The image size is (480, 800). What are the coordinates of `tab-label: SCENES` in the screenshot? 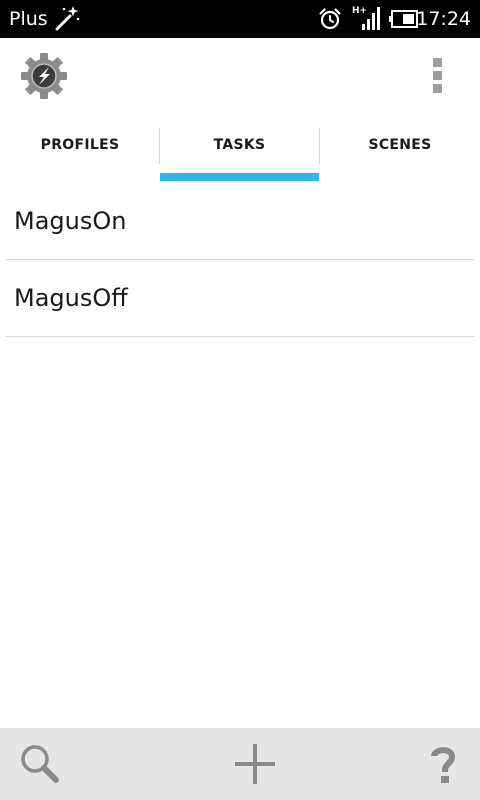 It's located at (400, 145).